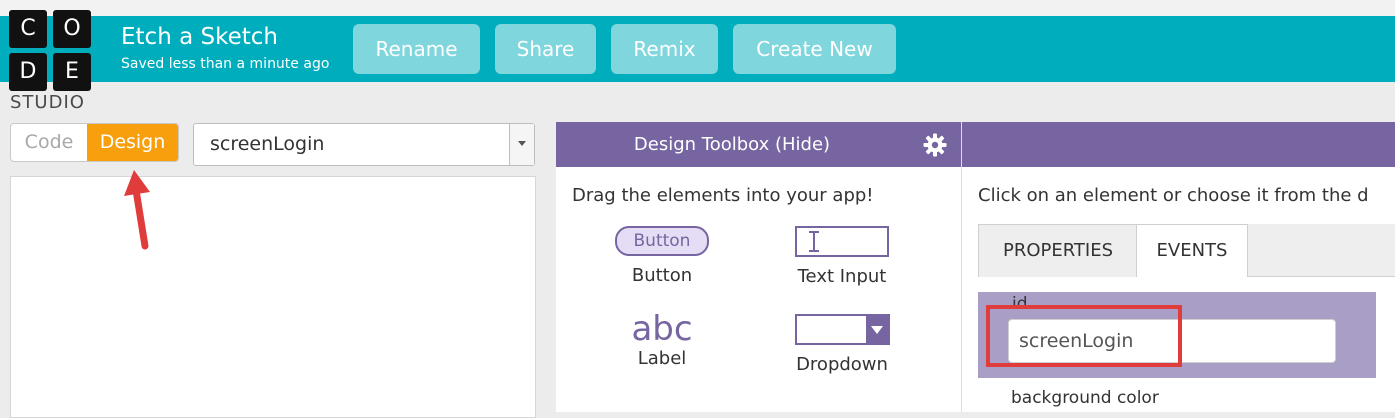 This screenshot has height=418, width=1395. I want to click on toolbox-header: Design Toolbox (Hide), so click(758, 144).